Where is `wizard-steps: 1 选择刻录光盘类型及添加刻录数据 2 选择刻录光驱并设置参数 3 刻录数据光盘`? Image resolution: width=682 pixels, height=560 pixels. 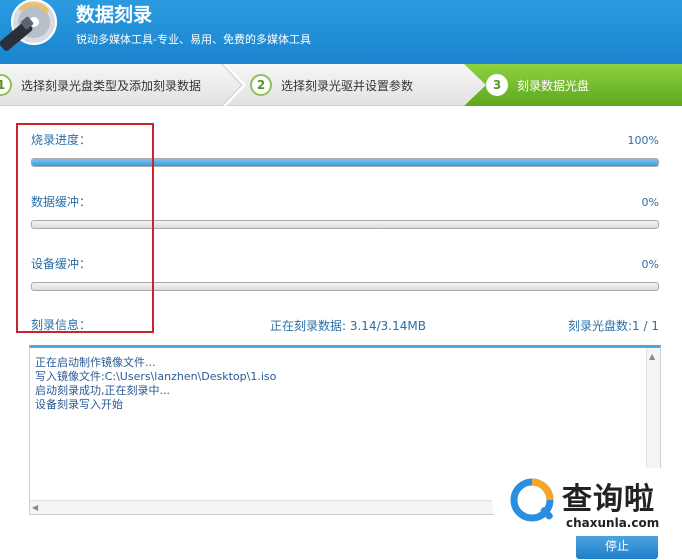 wizard-steps: 1 选择刻录光盘类型及添加刻录数据 2 选择刻录光驱并设置参数 3 刻录数据光盘 is located at coordinates (341, 85).